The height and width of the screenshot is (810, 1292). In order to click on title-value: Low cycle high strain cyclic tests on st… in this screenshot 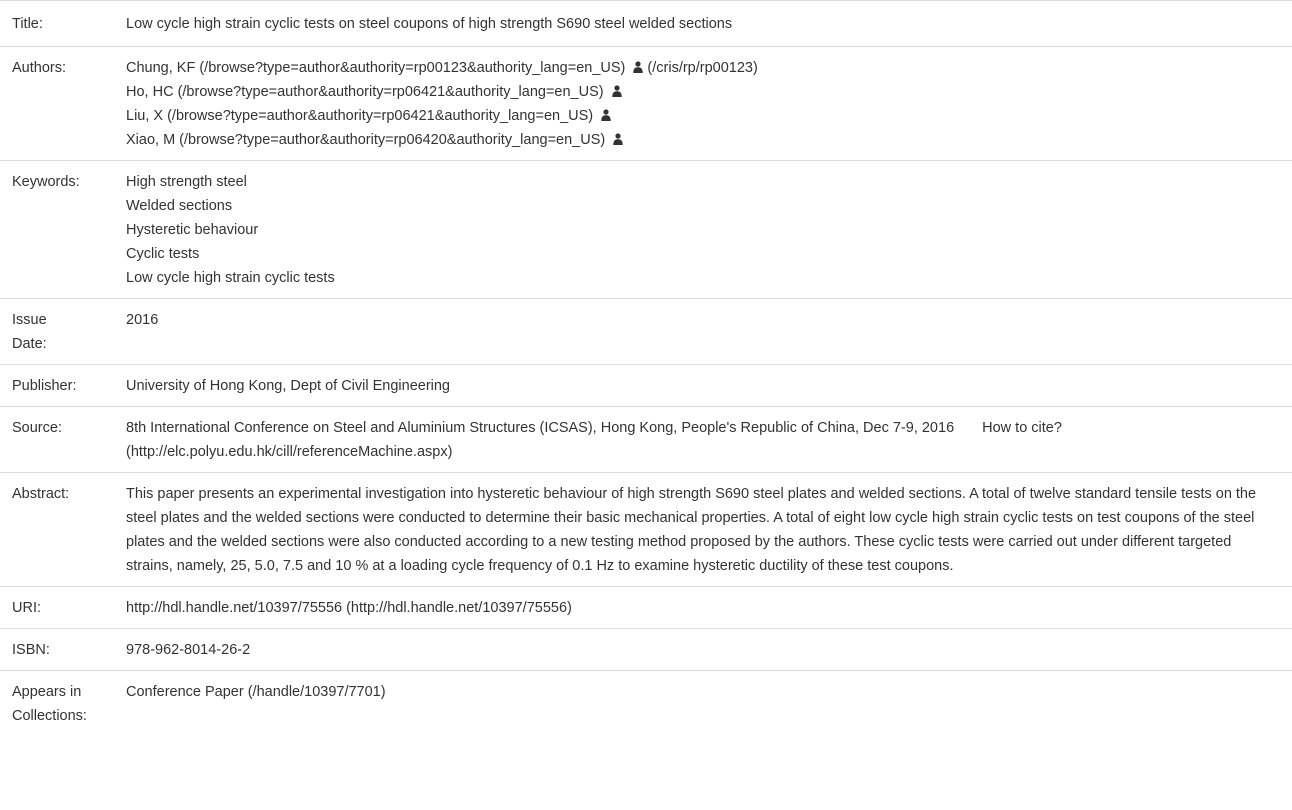, I will do `click(429, 24)`.